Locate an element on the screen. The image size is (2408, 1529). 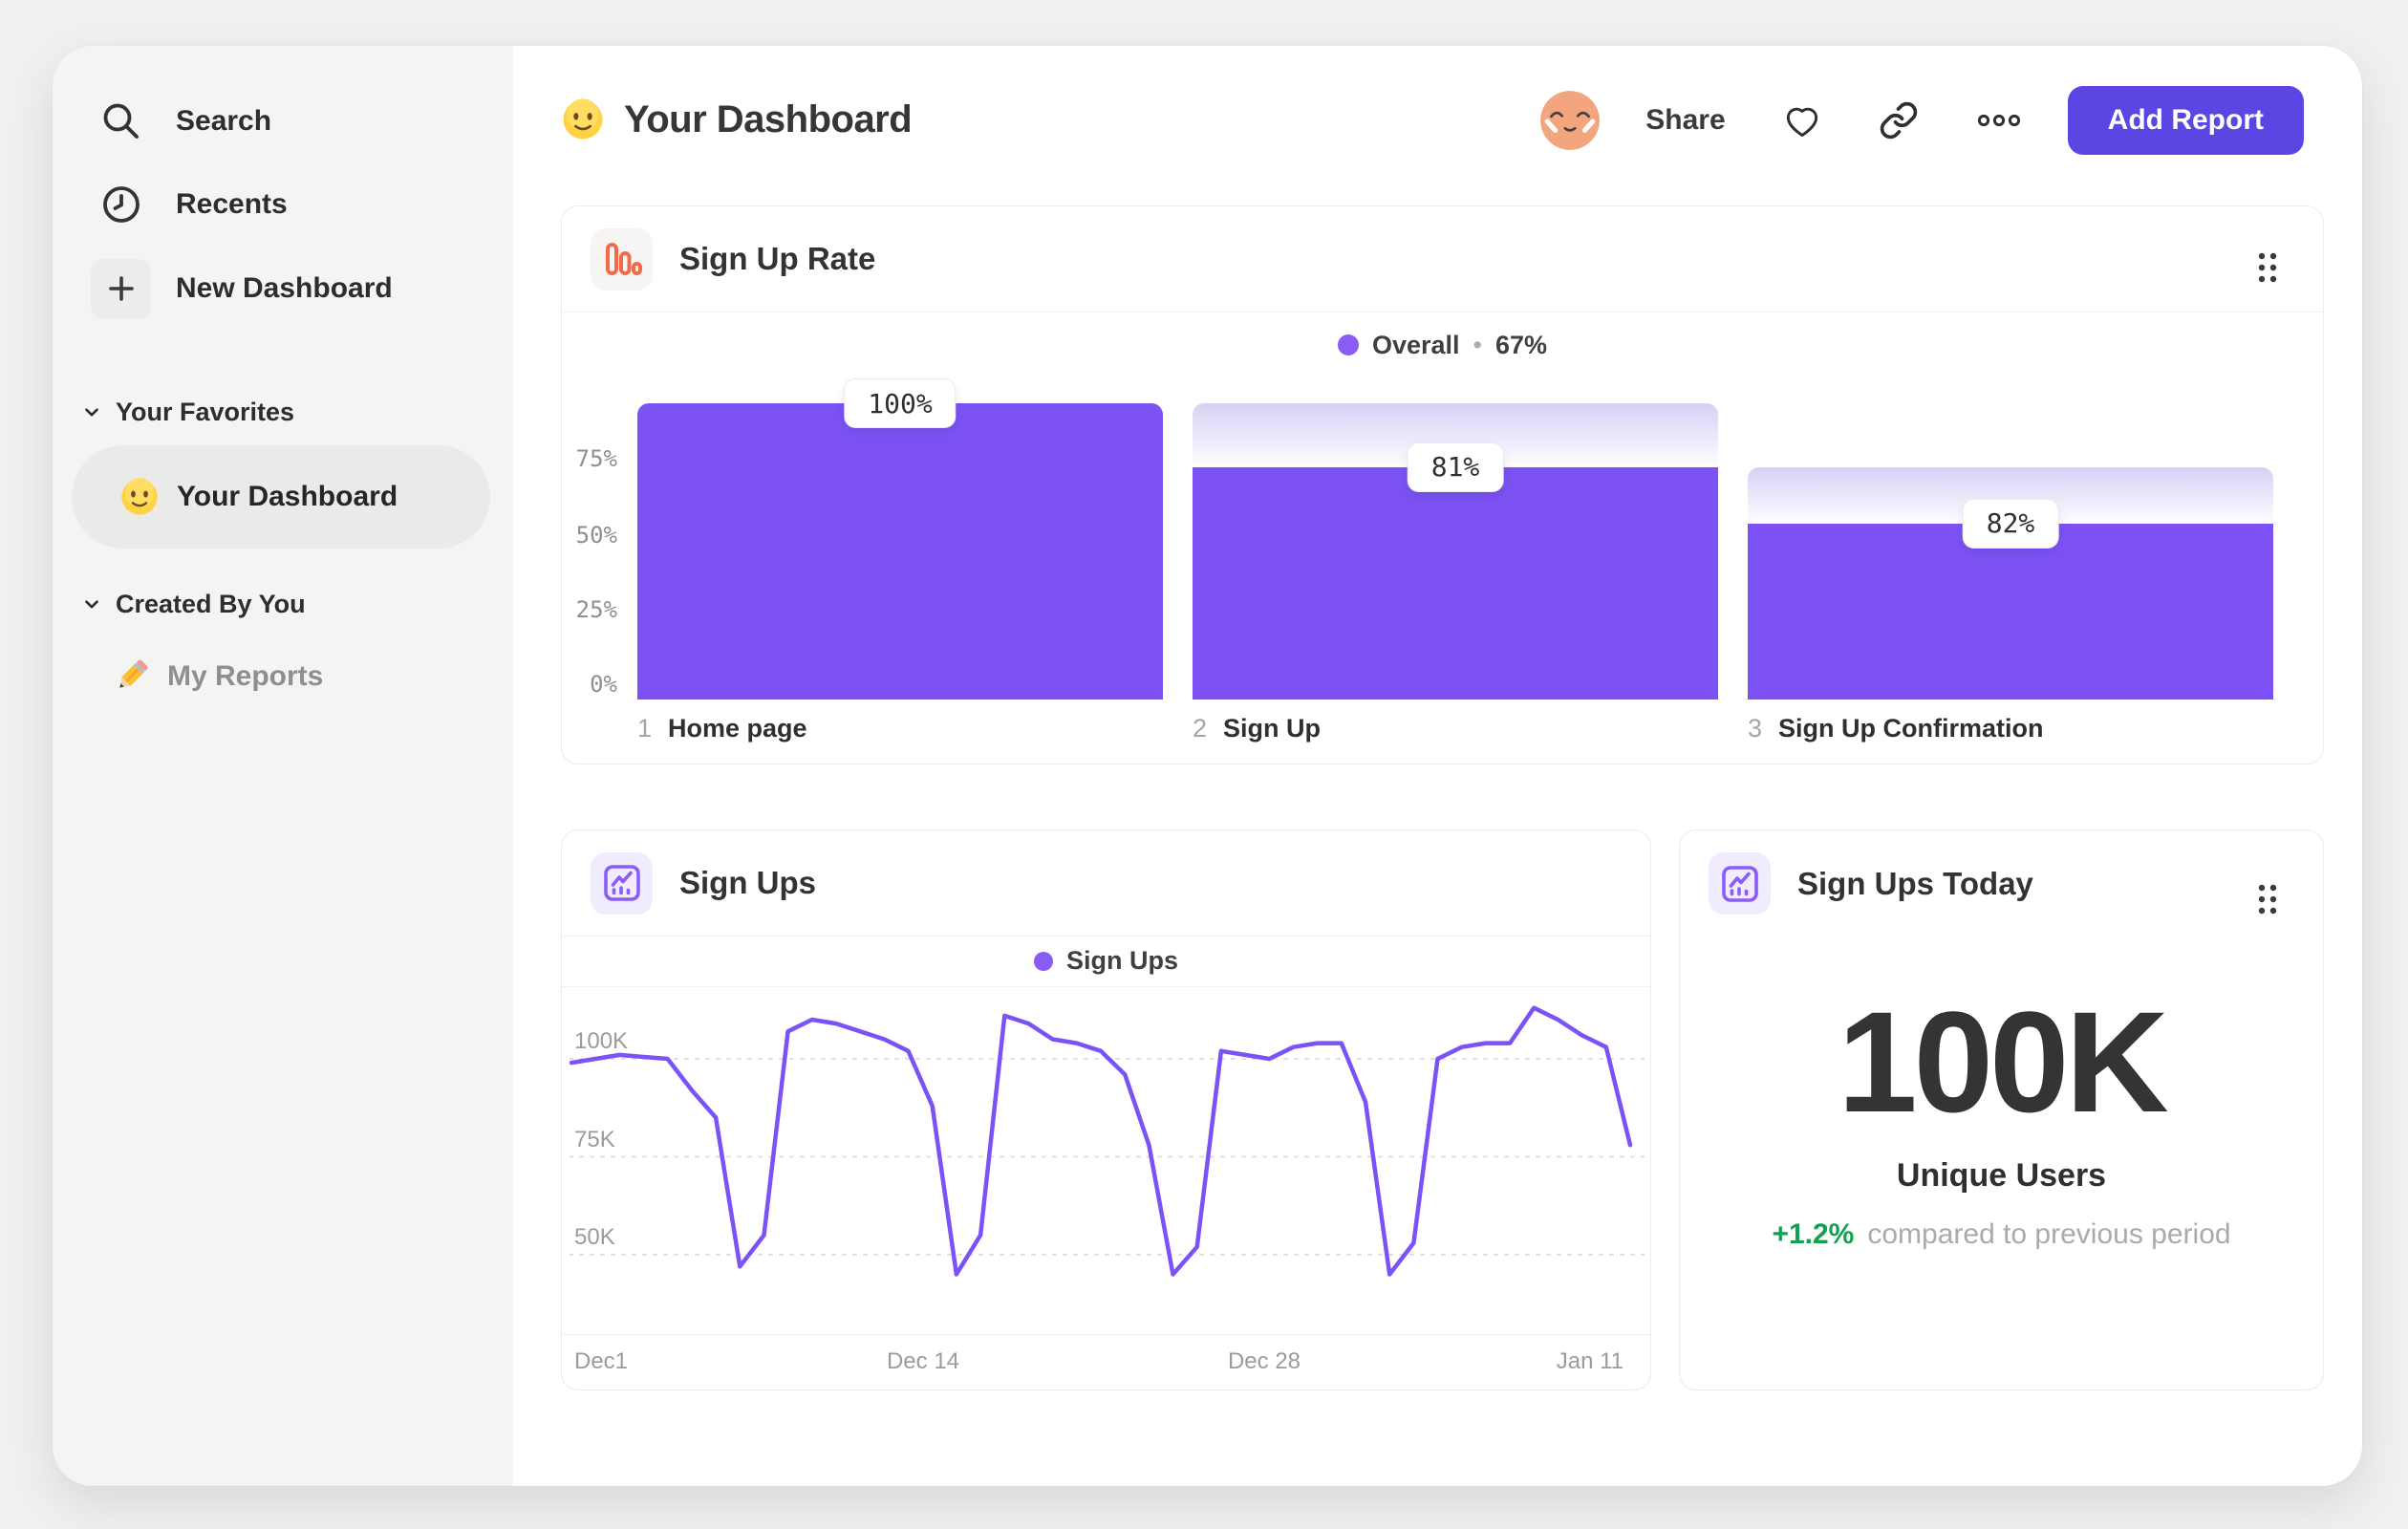
change-percent: +1.2% is located at coordinates (1814, 1234).